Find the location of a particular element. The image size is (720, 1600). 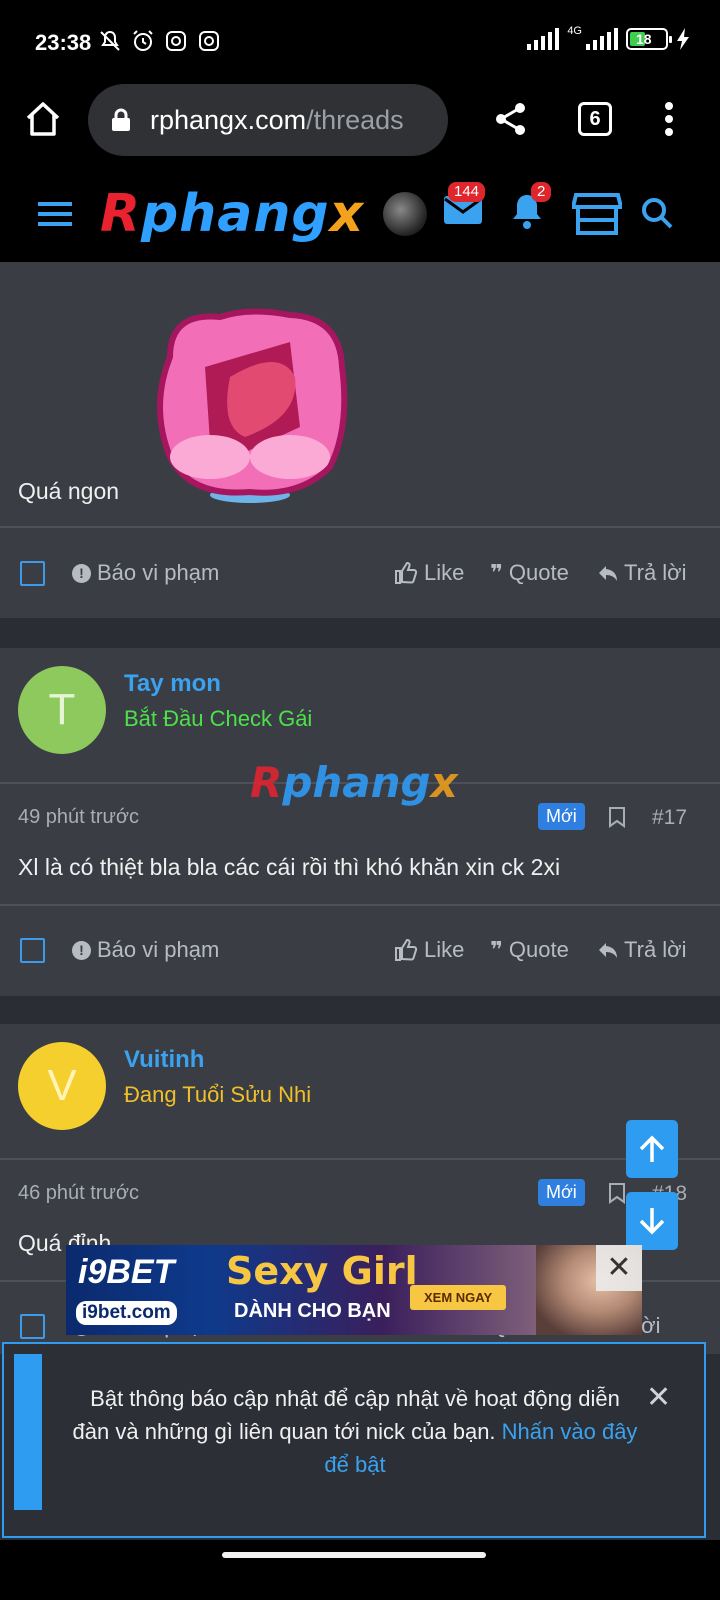

search-icon is located at coordinates (657, 213).